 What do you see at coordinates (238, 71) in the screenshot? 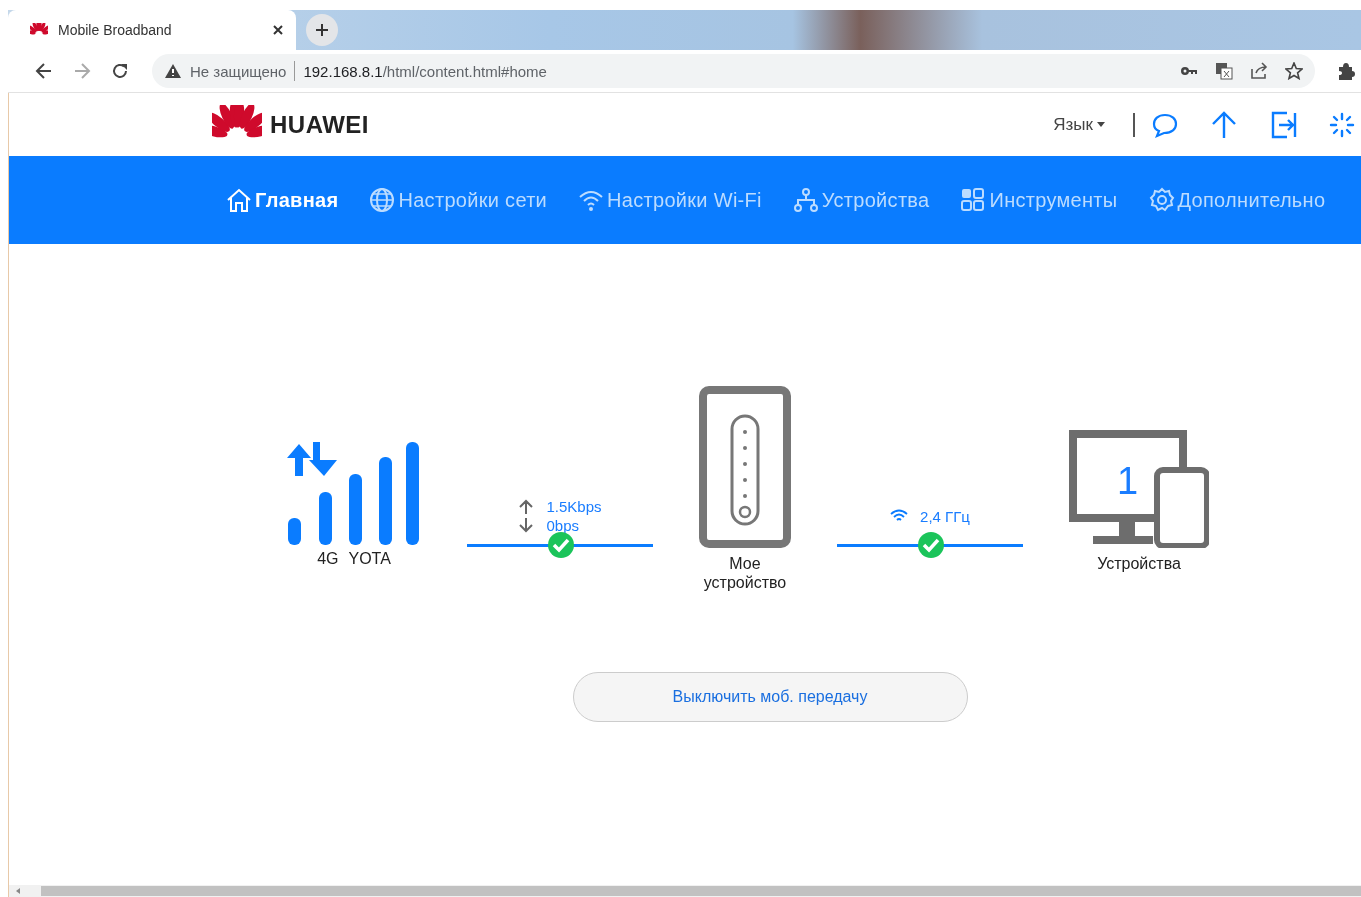
I see `security-label: Не защищено` at bounding box center [238, 71].